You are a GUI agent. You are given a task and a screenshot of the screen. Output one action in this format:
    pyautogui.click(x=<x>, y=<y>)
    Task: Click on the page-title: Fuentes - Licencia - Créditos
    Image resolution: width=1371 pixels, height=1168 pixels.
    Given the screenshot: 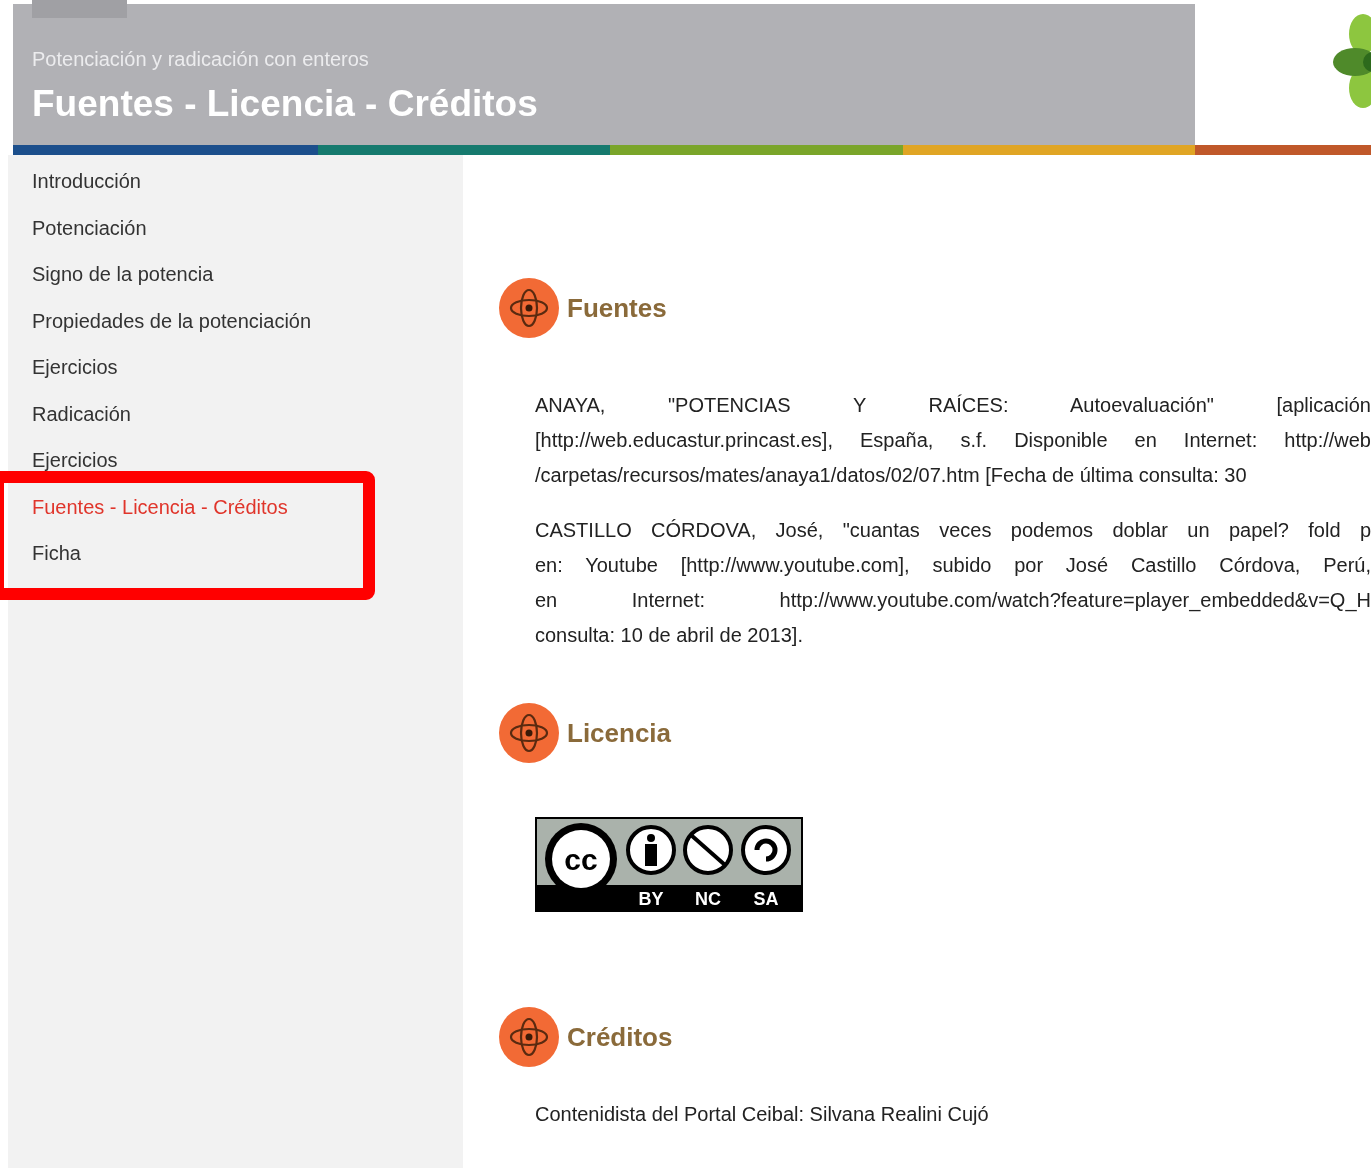 What is the action you would take?
    pyautogui.click(x=285, y=104)
    